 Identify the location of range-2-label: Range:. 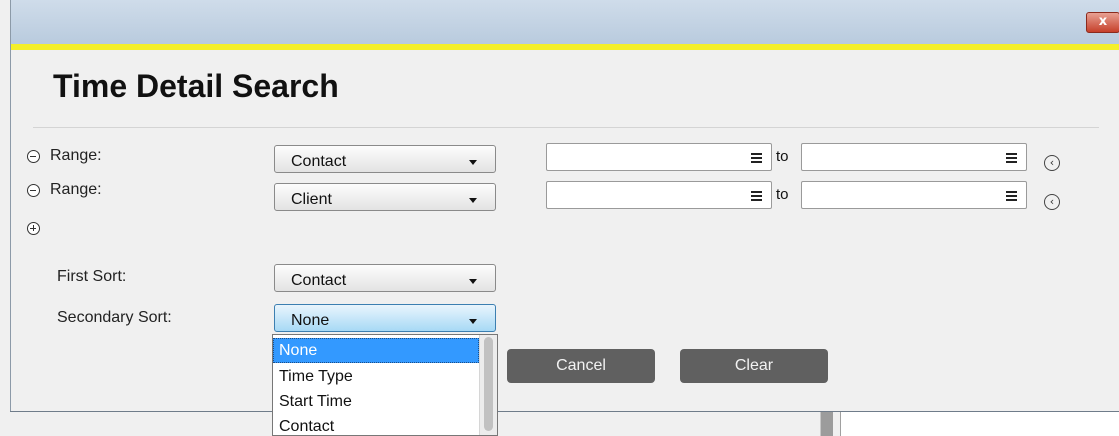
(76, 189).